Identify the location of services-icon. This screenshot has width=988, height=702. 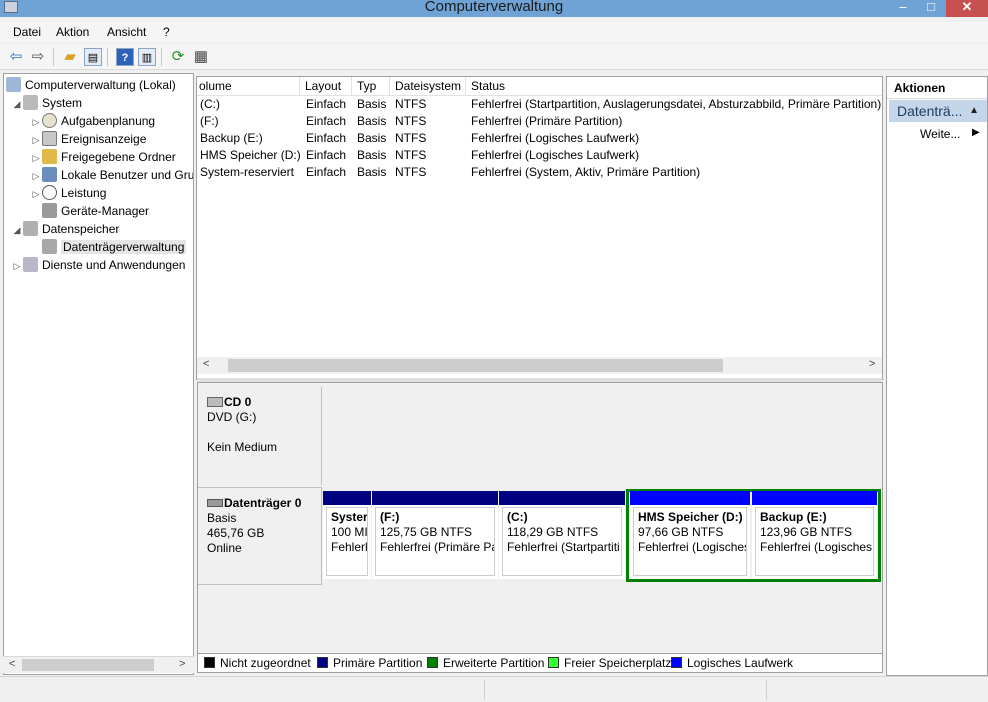
(30, 264).